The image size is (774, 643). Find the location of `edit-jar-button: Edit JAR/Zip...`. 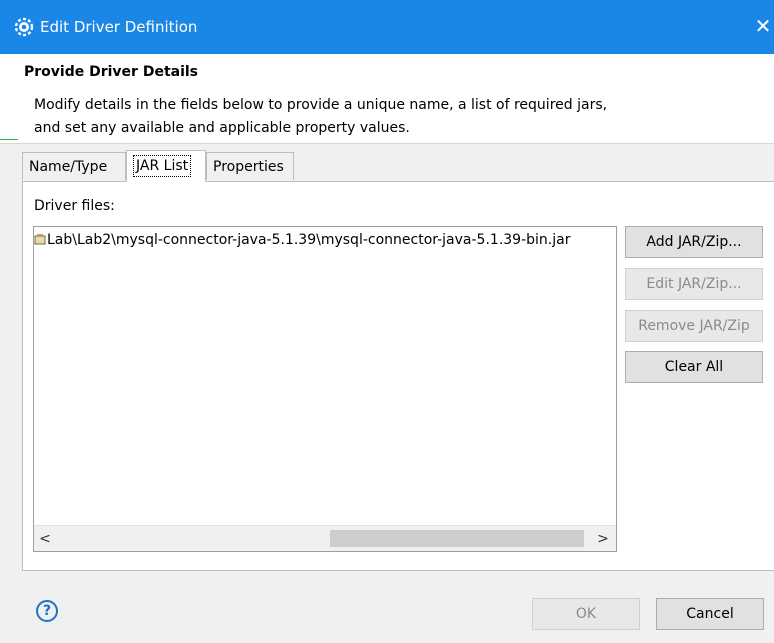

edit-jar-button: Edit JAR/Zip... is located at coordinates (694, 284).